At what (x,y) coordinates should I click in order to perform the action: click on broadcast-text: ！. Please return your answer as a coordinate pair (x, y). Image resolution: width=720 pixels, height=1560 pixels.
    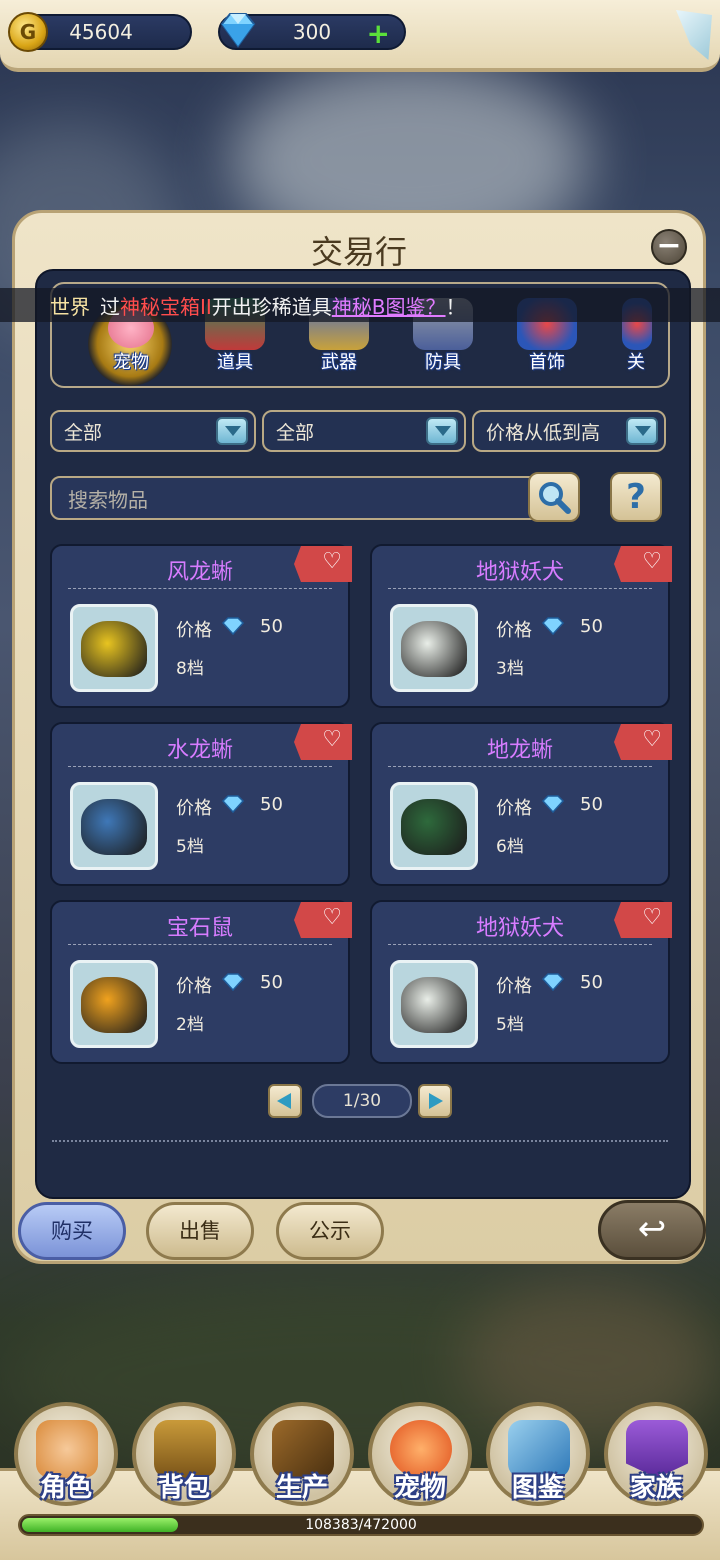
    Looking at the image, I should click on (455, 306).